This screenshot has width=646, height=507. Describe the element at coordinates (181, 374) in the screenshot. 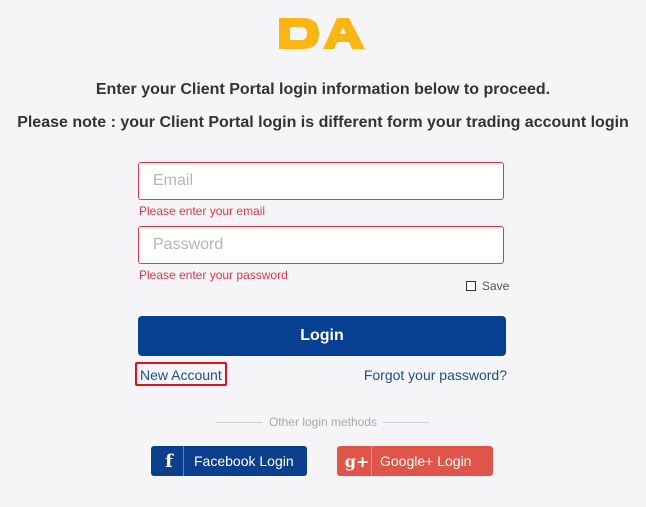

I see `new-account-link: New Account` at that location.